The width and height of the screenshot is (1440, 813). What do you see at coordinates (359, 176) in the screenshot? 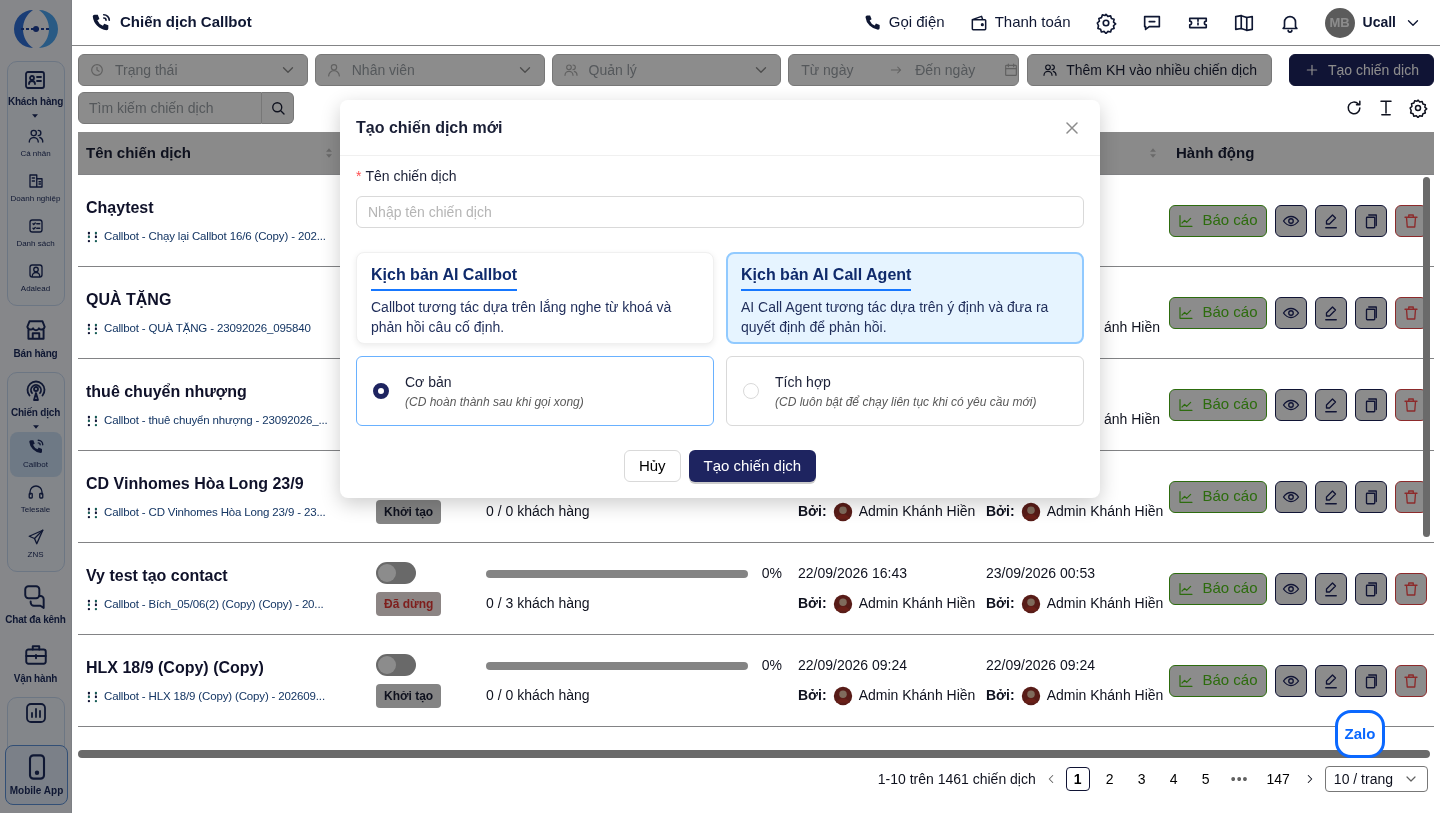
I see `required-mark: *` at bounding box center [359, 176].